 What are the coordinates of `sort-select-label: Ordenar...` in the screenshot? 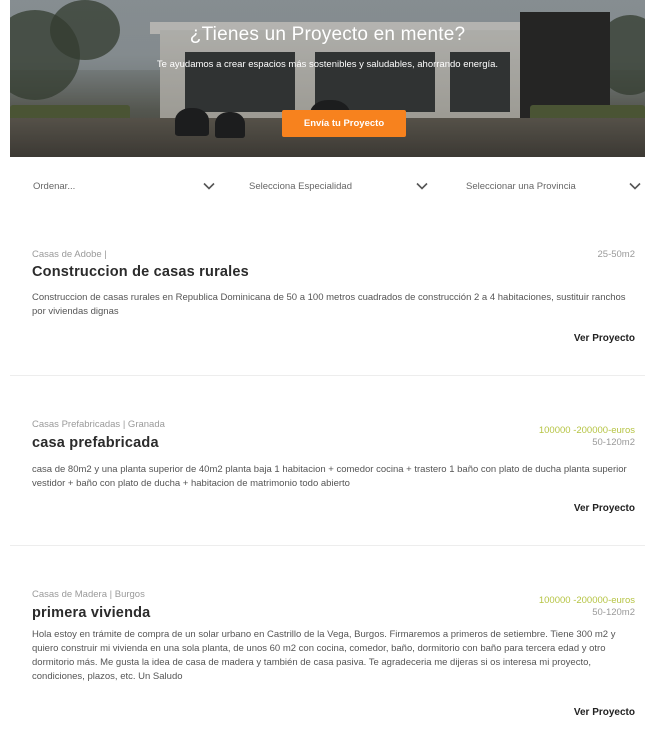 It's located at (54, 186).